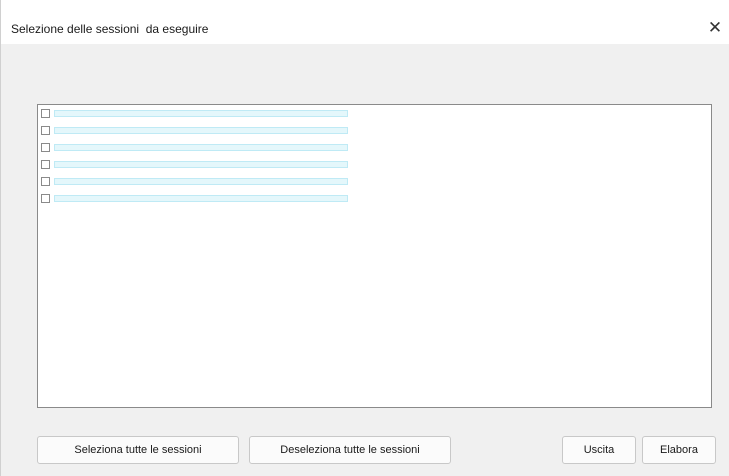  I want to click on select-all-button: Seleziona tutte le sessioni, so click(138, 450).